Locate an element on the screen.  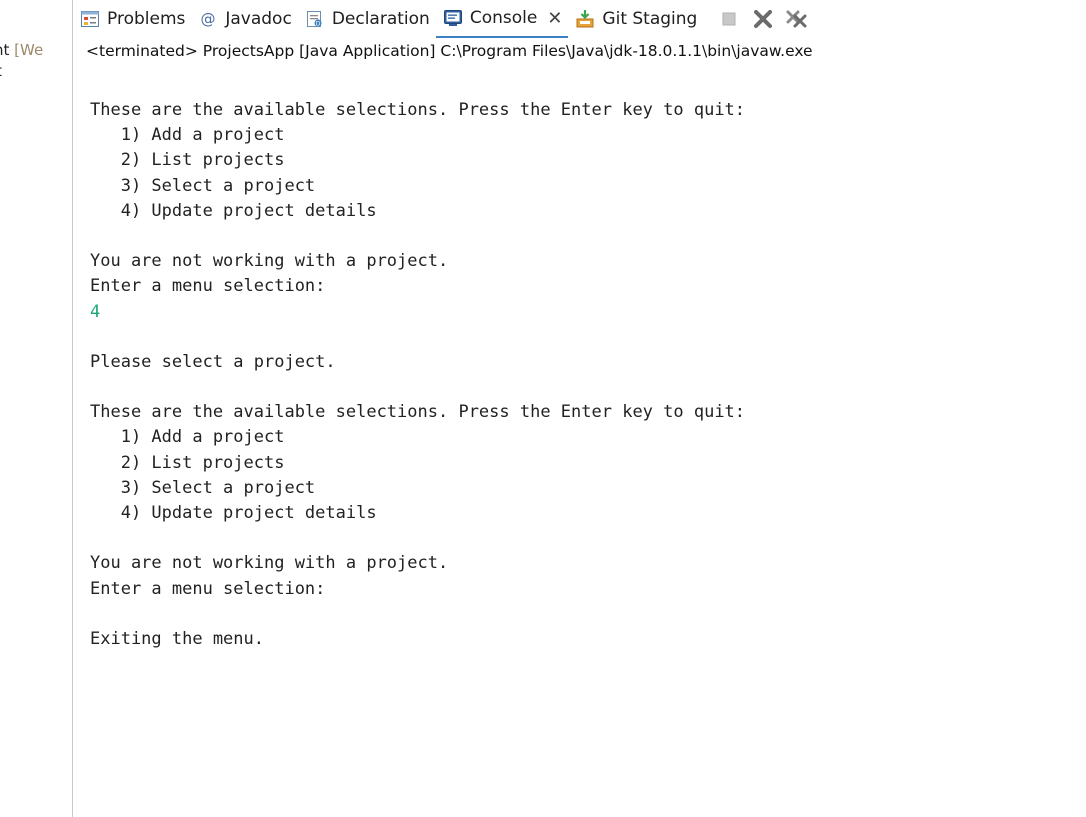
tab-git-staging: Git Staging is located at coordinates (635, 19).